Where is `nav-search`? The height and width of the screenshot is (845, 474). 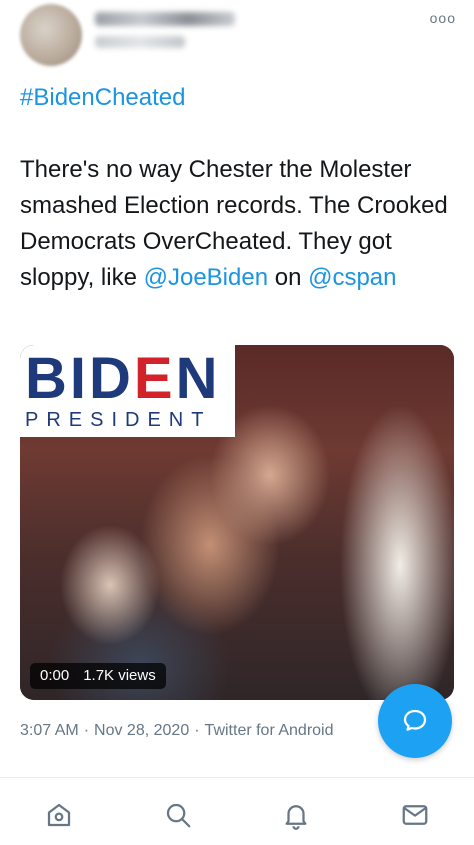
nav-search is located at coordinates (178, 815).